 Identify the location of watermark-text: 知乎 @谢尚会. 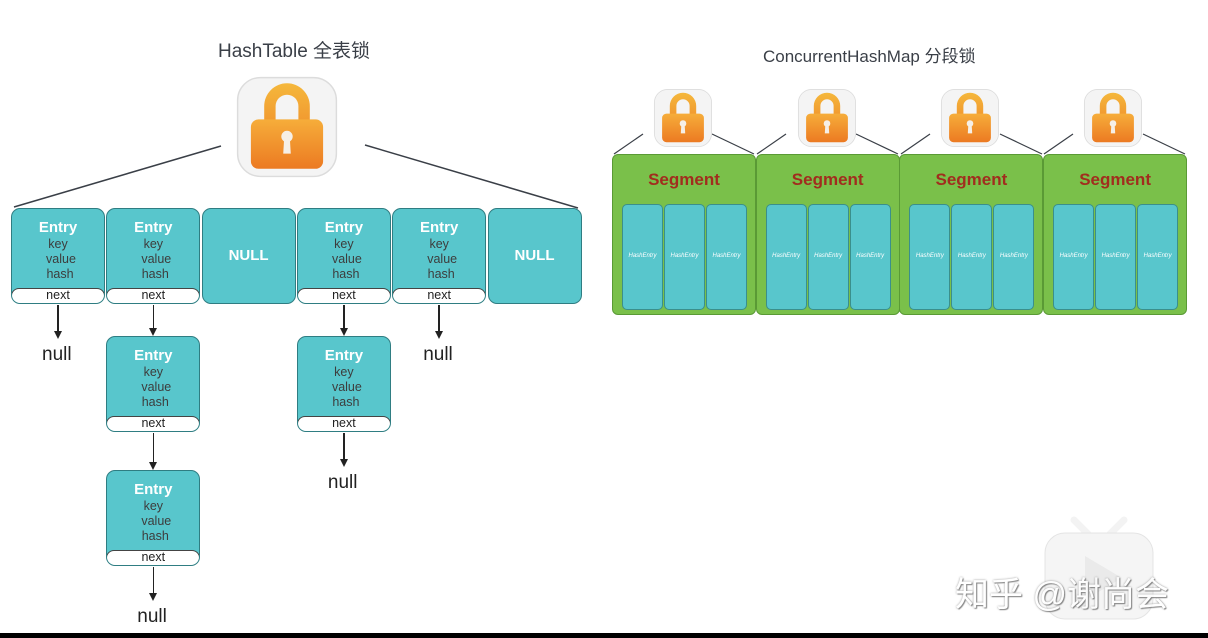
(1062, 595).